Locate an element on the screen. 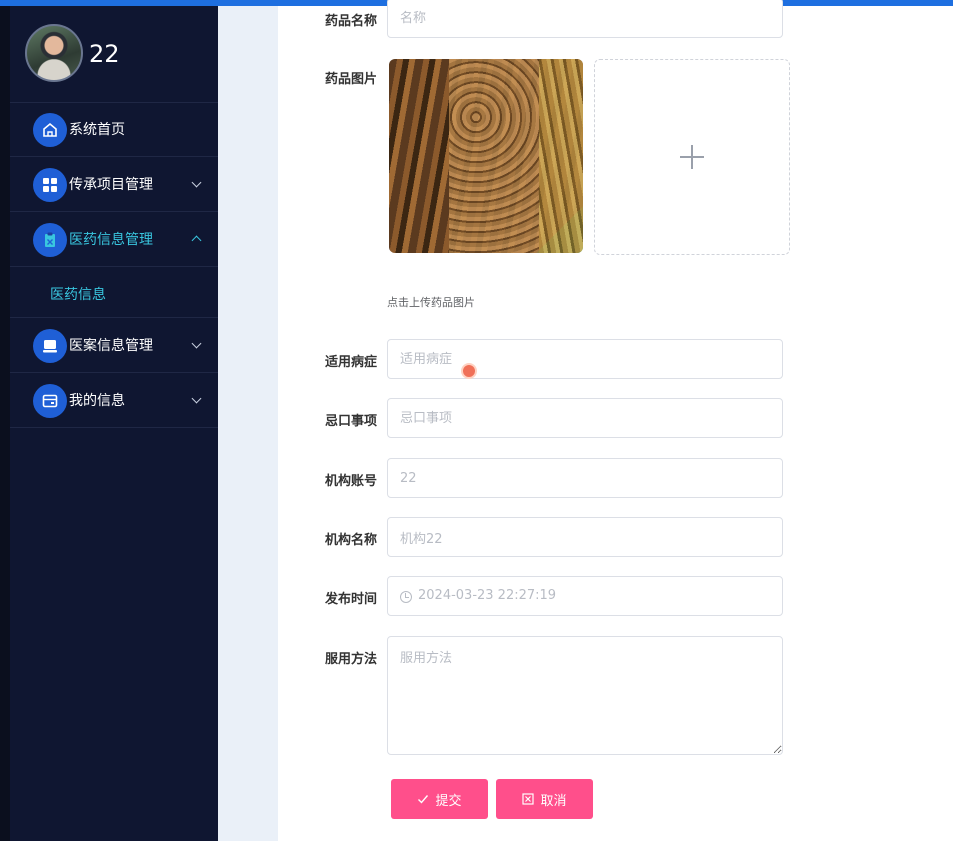 This screenshot has width=953, height=841. field-label: 药品名称 is located at coordinates (350, 21).